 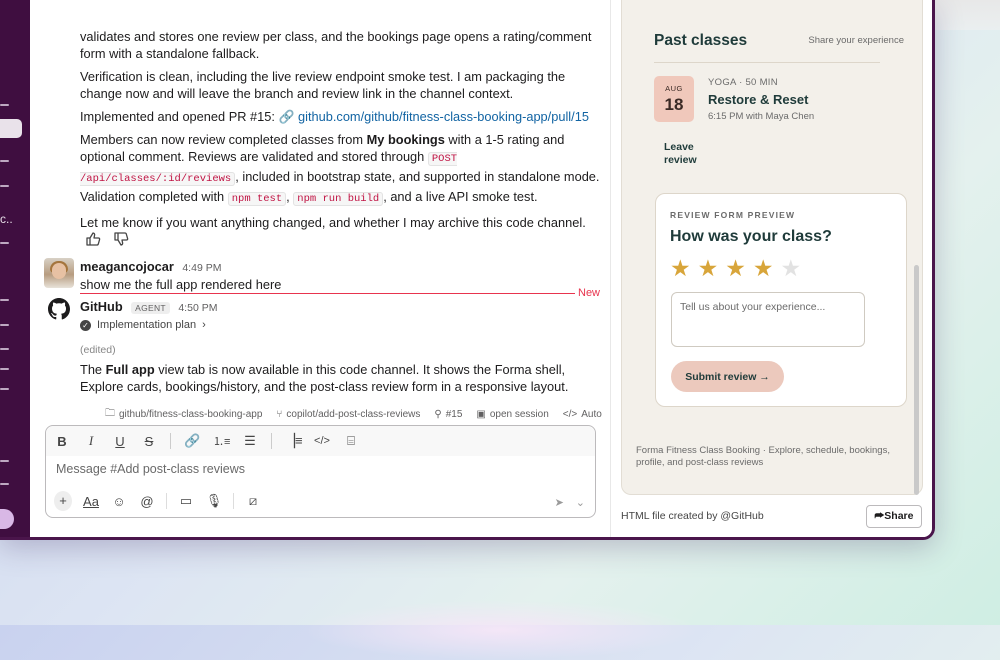 What do you see at coordinates (201, 268) in the screenshot?
I see `message-time: 4:49 PM` at bounding box center [201, 268].